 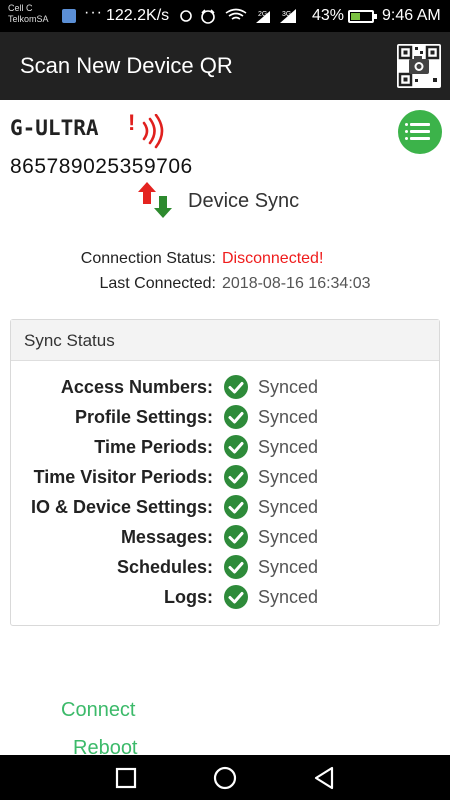 I want to click on sync-row-label: Time Visitor Periods:, so click(x=123, y=477).